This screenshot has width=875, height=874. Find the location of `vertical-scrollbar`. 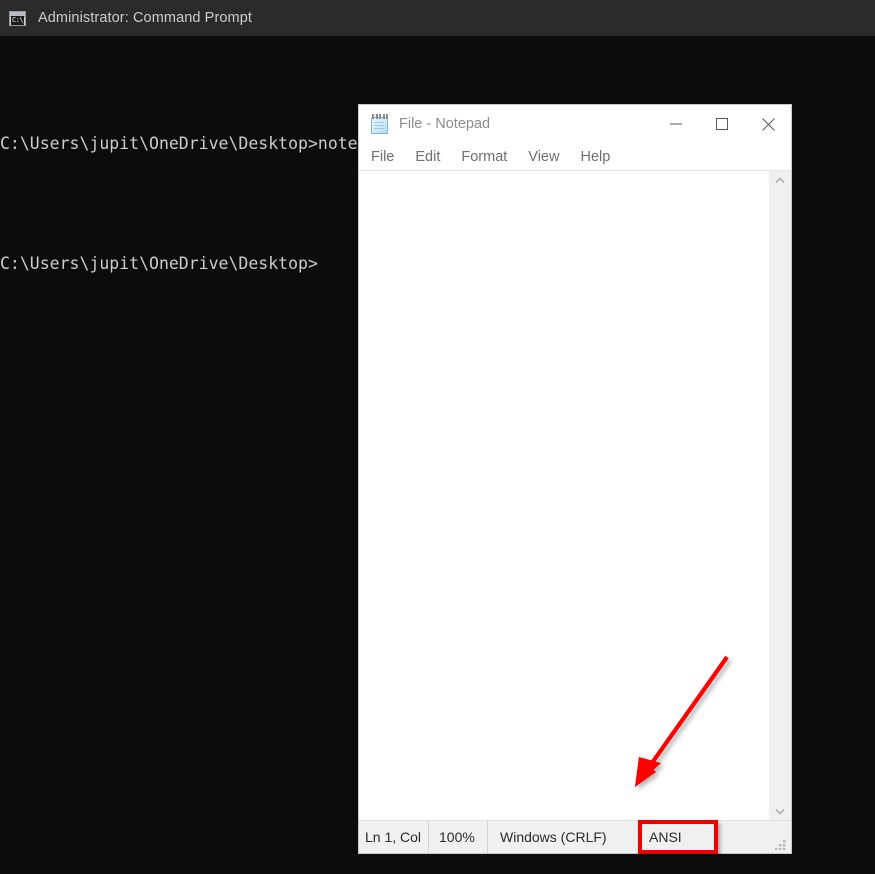

vertical-scrollbar is located at coordinates (780, 495).